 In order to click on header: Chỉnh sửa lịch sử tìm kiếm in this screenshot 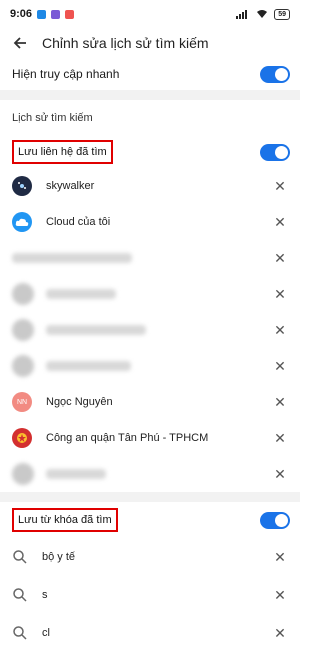, I will do `click(150, 43)`.